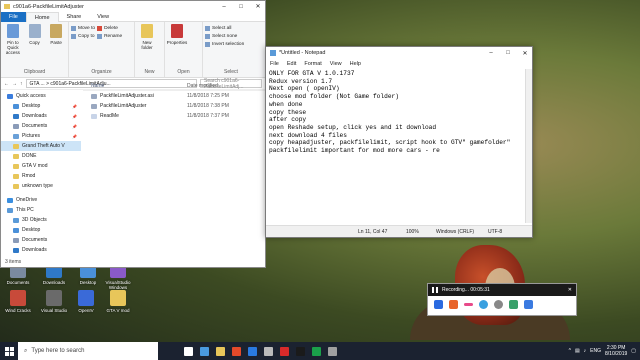 Image resolution: width=640 pixels, height=360 pixels. What do you see at coordinates (595, 351) in the screenshot?
I see `language-indicator: ENG` at bounding box center [595, 351].